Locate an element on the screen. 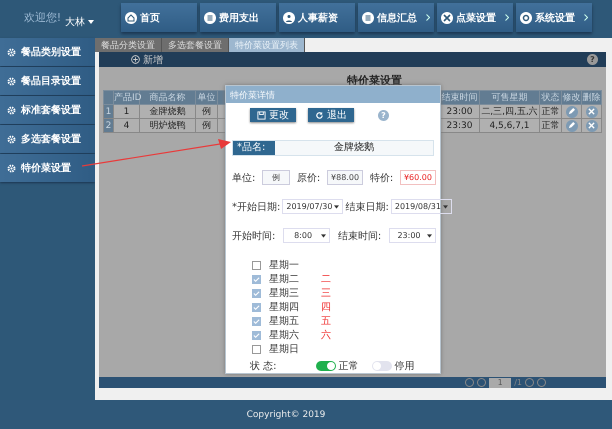  day-mark: 四 is located at coordinates (326, 307).